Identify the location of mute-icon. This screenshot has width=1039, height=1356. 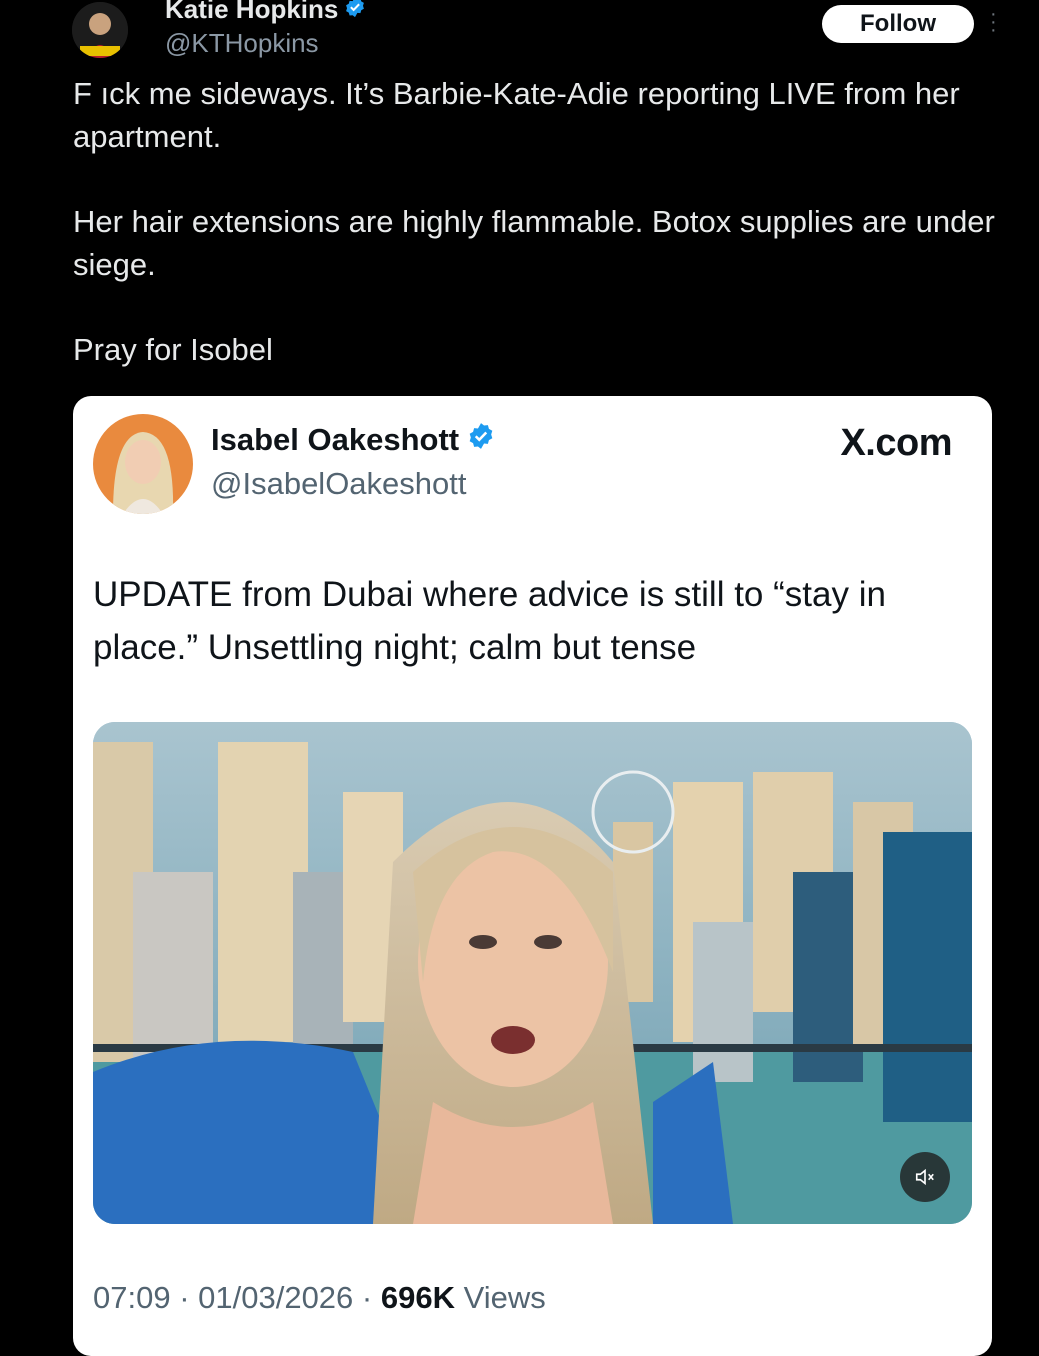
(925, 1177).